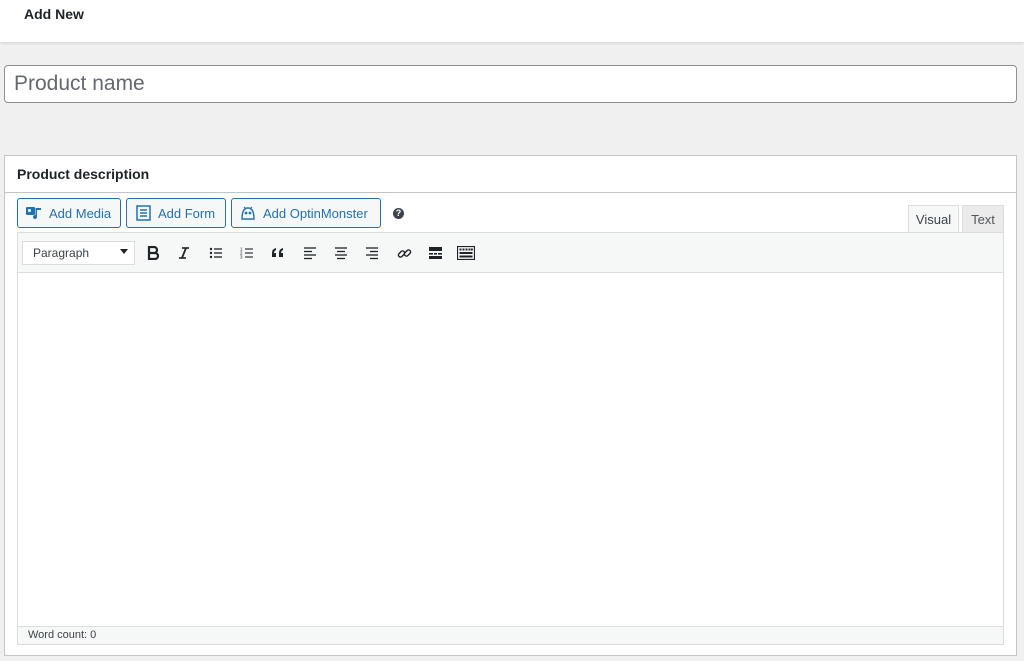 This screenshot has width=1024, height=661. Describe the element at coordinates (435, 253) in the screenshot. I see `read-more-icon` at that location.